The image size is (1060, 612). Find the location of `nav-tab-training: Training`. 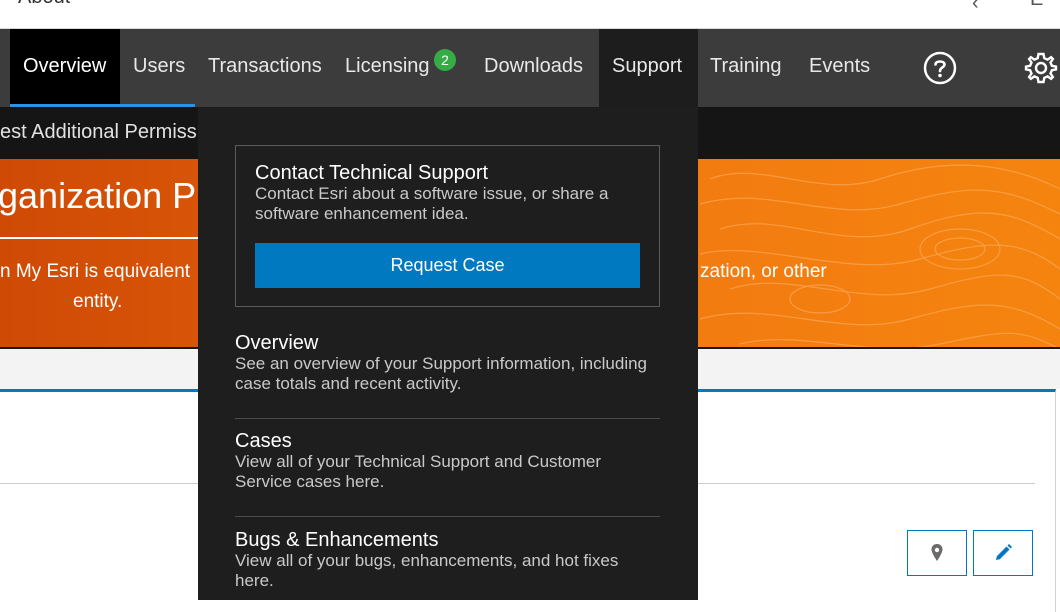

nav-tab-training: Training is located at coordinates (746, 68).